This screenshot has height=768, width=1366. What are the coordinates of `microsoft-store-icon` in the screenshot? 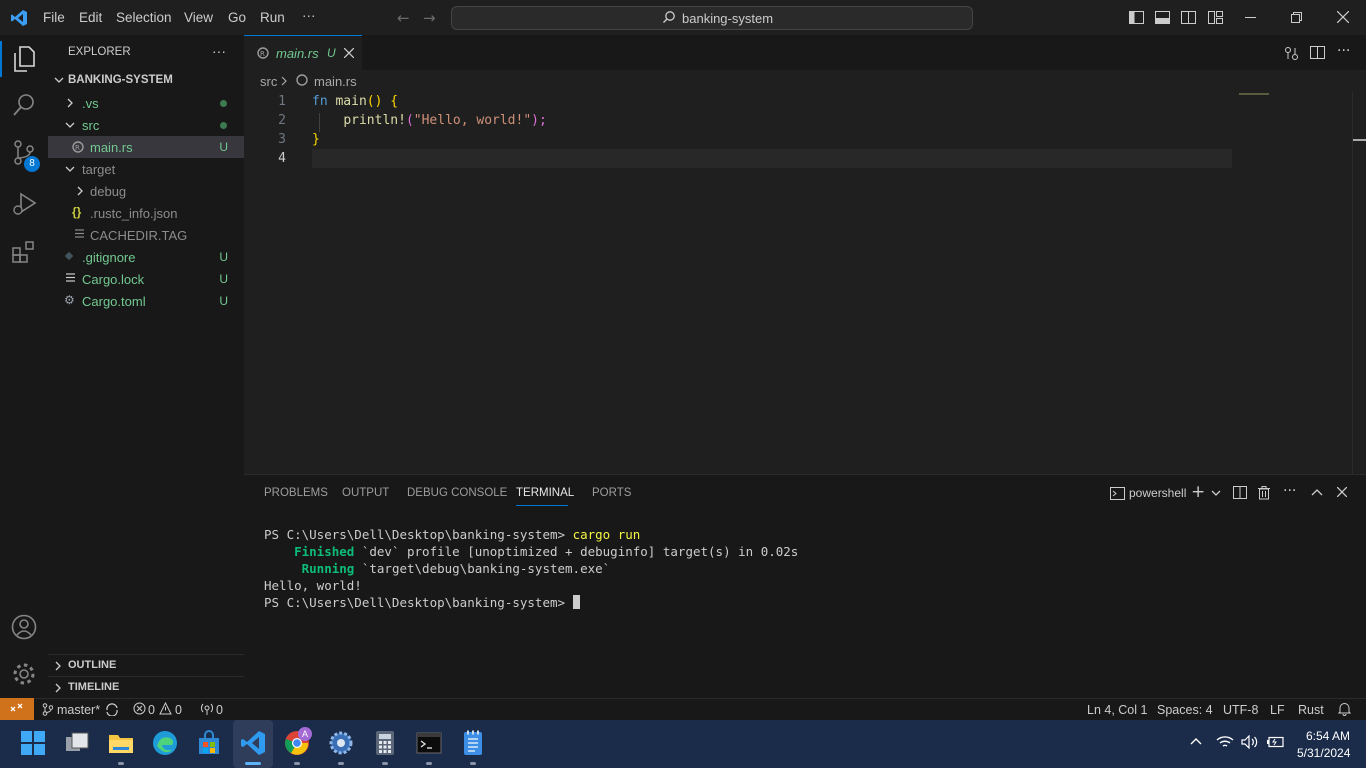 It's located at (209, 743).